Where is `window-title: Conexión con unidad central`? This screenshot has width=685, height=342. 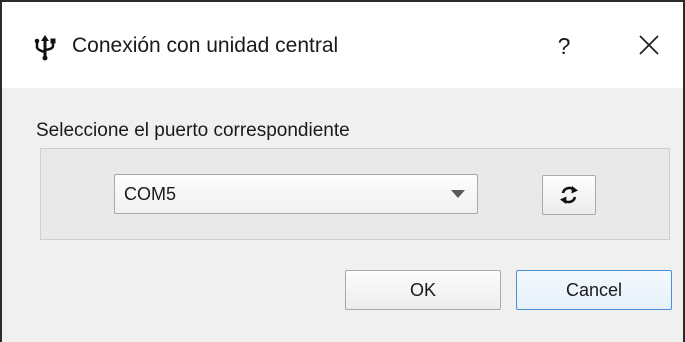
window-title: Conexión con unidad central is located at coordinates (205, 45).